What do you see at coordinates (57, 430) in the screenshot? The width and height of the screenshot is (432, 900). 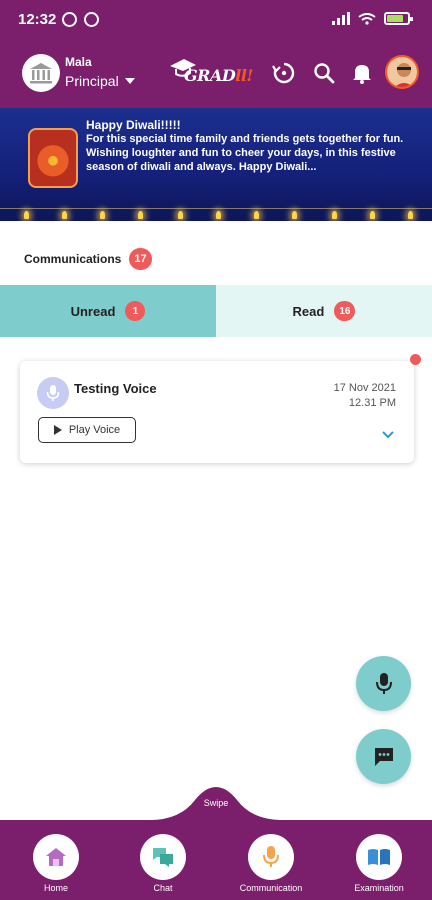 I see `play-icon` at bounding box center [57, 430].